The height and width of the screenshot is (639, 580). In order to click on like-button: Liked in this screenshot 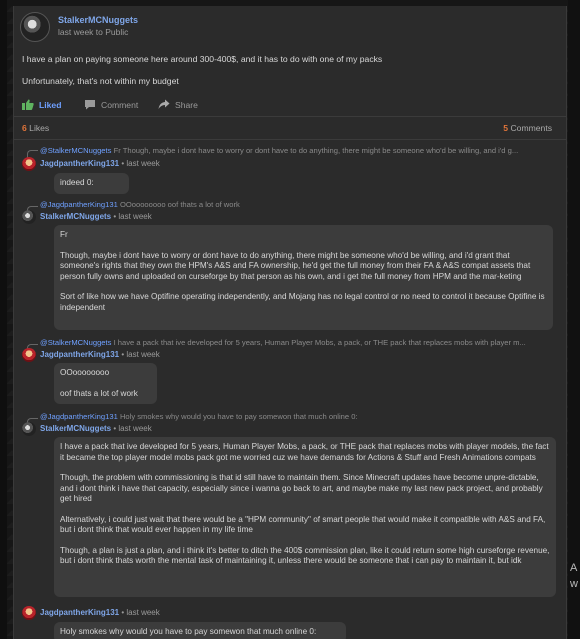, I will do `click(41, 104)`.